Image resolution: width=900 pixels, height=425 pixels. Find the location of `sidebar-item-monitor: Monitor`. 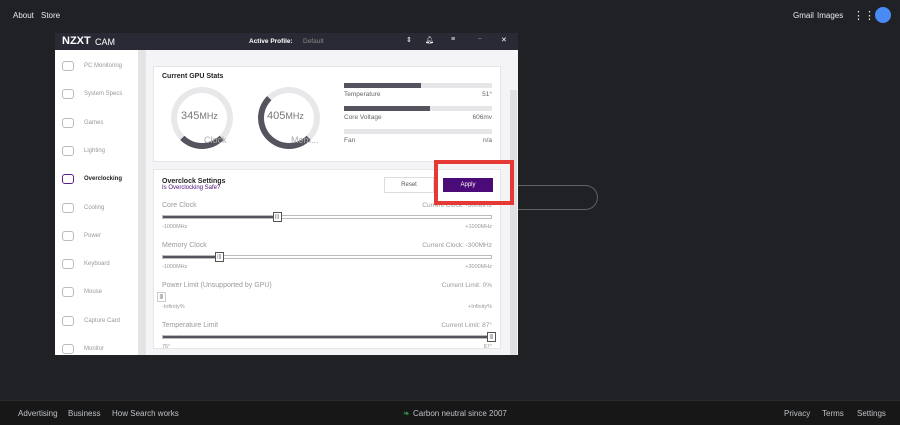

sidebar-item-monitor: Monitor is located at coordinates (96, 347).